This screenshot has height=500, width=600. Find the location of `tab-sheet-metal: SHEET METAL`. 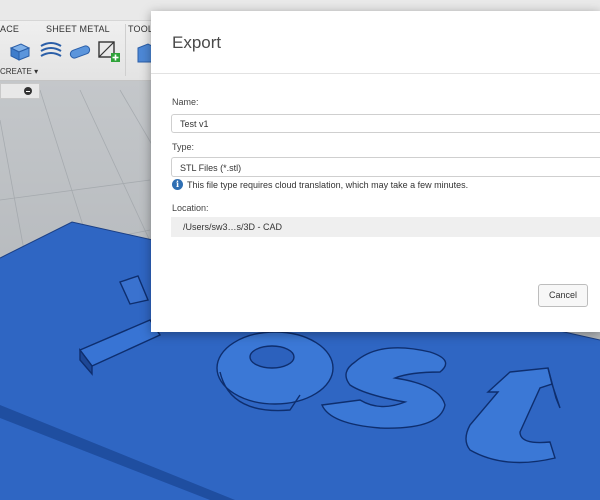

tab-sheet-metal: SHEET METAL is located at coordinates (78, 29).